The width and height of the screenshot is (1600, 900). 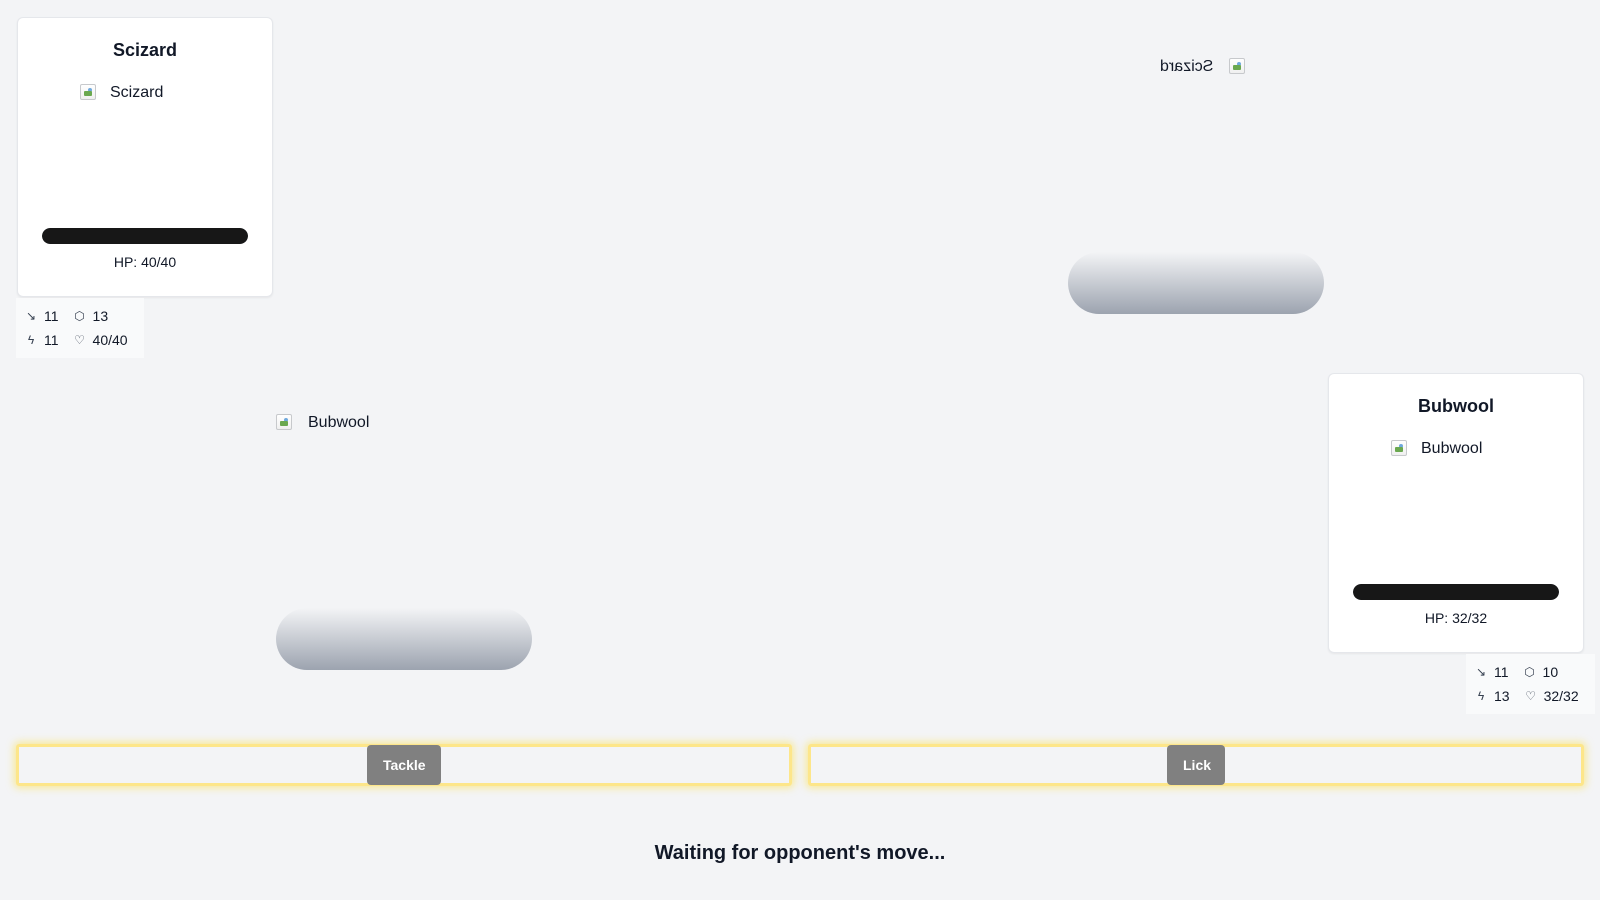 What do you see at coordinates (1196, 283) in the screenshot?
I see `opponent-platform` at bounding box center [1196, 283].